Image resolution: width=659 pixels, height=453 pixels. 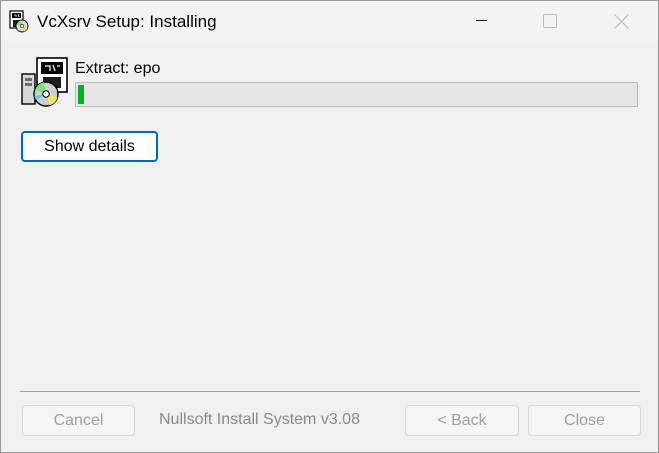 I want to click on close-icon, so click(x=621, y=21).